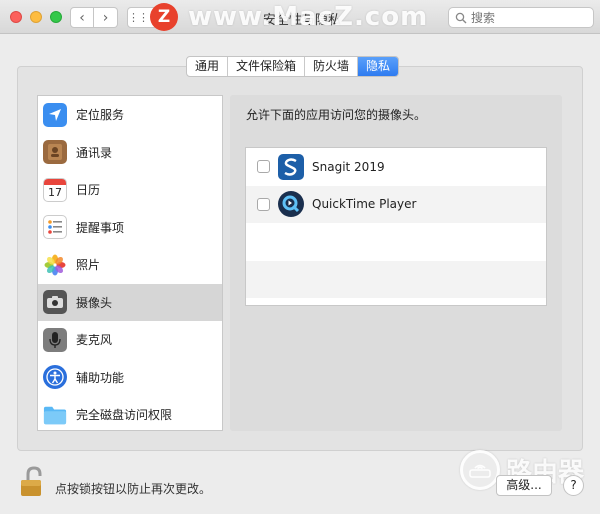 The height and width of the screenshot is (514, 600). I want to click on sidebar-item-label: 通讯录, so click(94, 152).